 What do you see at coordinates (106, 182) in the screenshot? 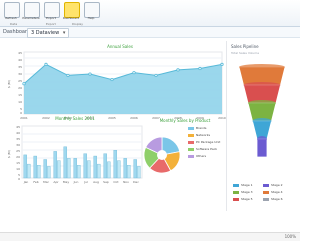
I see `monthly-xtick: Sep` at bounding box center [106, 182].